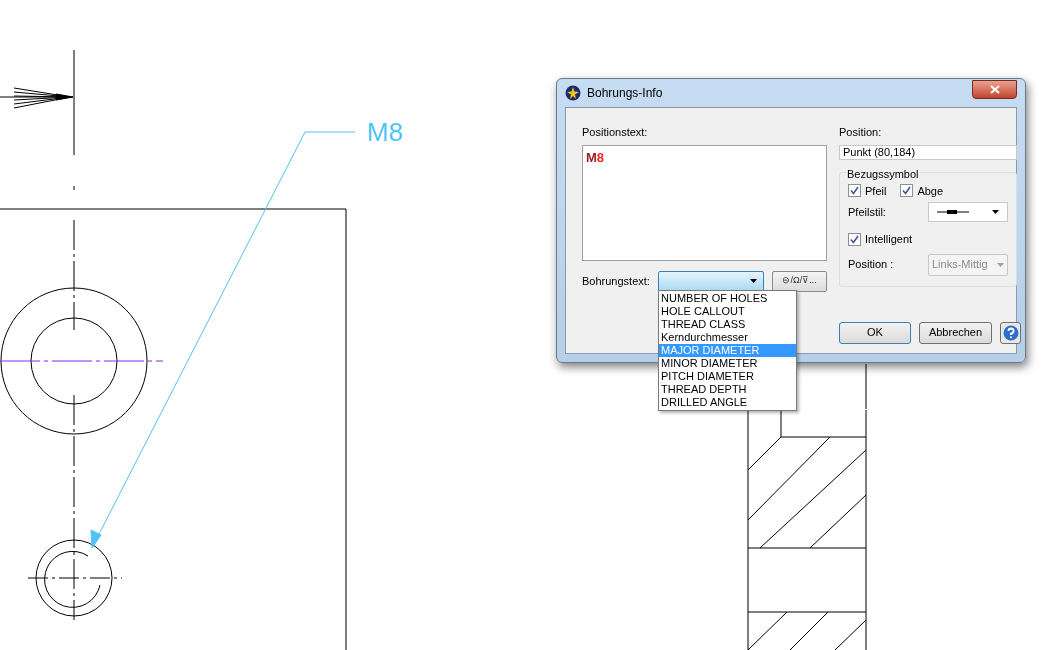 The width and height of the screenshot is (1043, 650). What do you see at coordinates (867, 212) in the screenshot?
I see `field-label: Pfeilstil:` at bounding box center [867, 212].